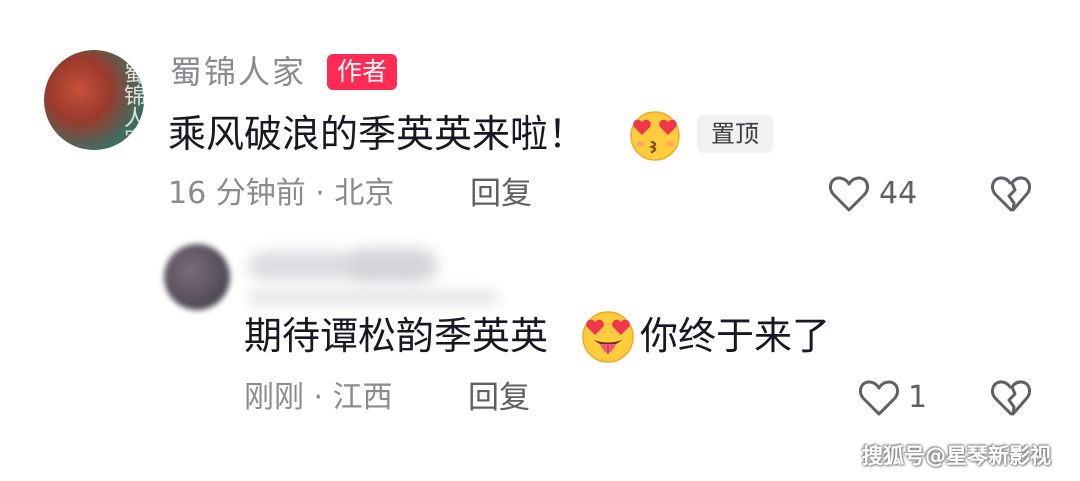 The width and height of the screenshot is (1080, 481). What do you see at coordinates (918, 397) in the screenshot?
I see `reply-like-count: 1` at bounding box center [918, 397].